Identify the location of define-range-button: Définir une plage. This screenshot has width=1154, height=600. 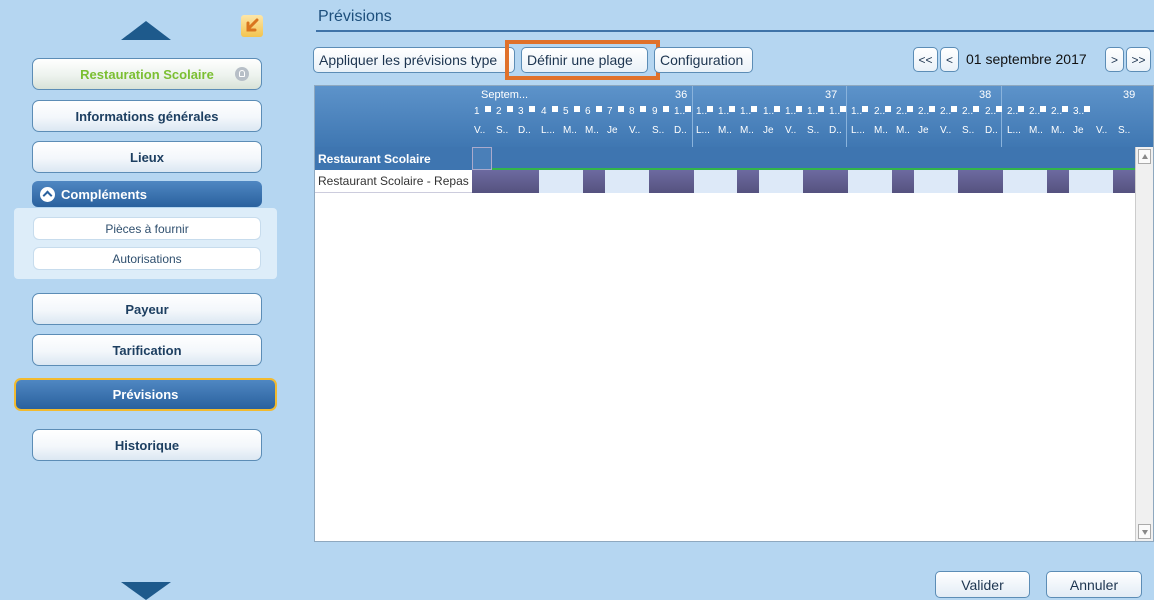
(584, 60).